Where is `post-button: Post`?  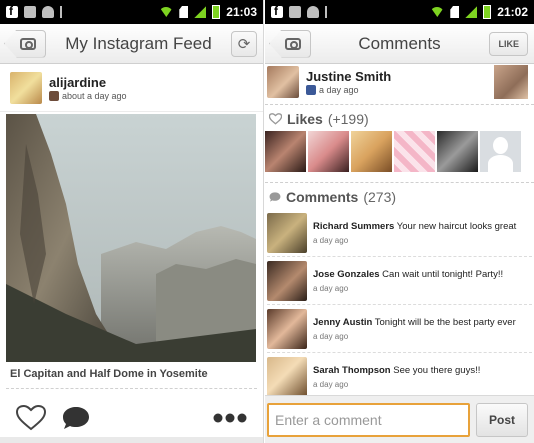 post-button: Post is located at coordinates (502, 419).